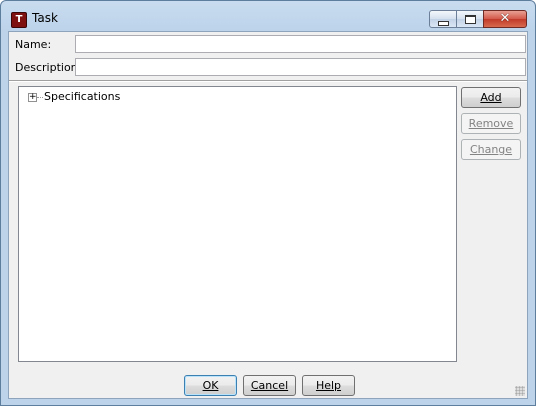  I want to click on close-button: ✕, so click(505, 19).